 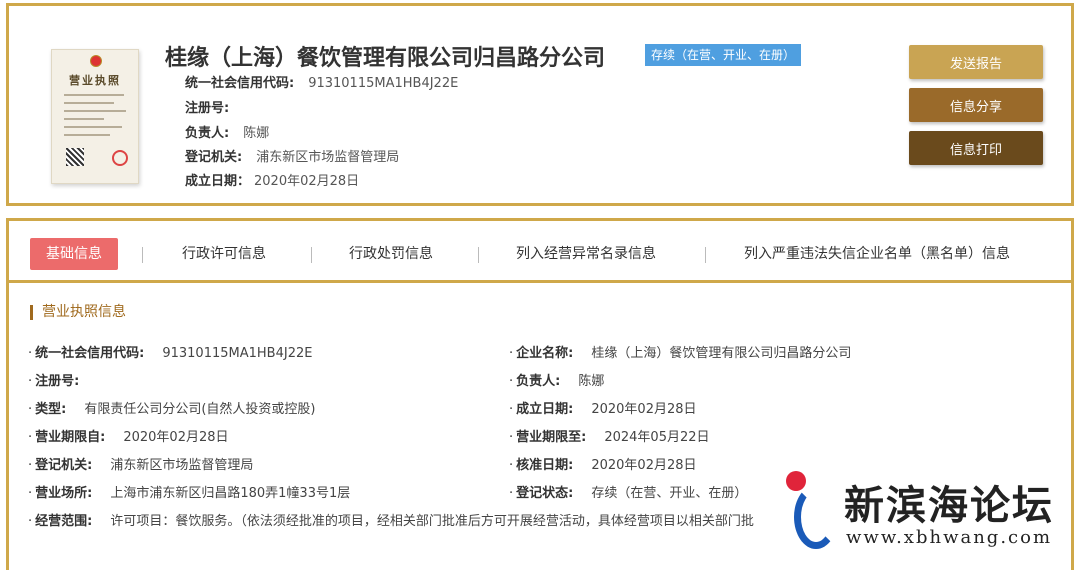 What do you see at coordinates (272, 181) in the screenshot?
I see `info-established-date: 成立日期： 2020年02月28日` at bounding box center [272, 181].